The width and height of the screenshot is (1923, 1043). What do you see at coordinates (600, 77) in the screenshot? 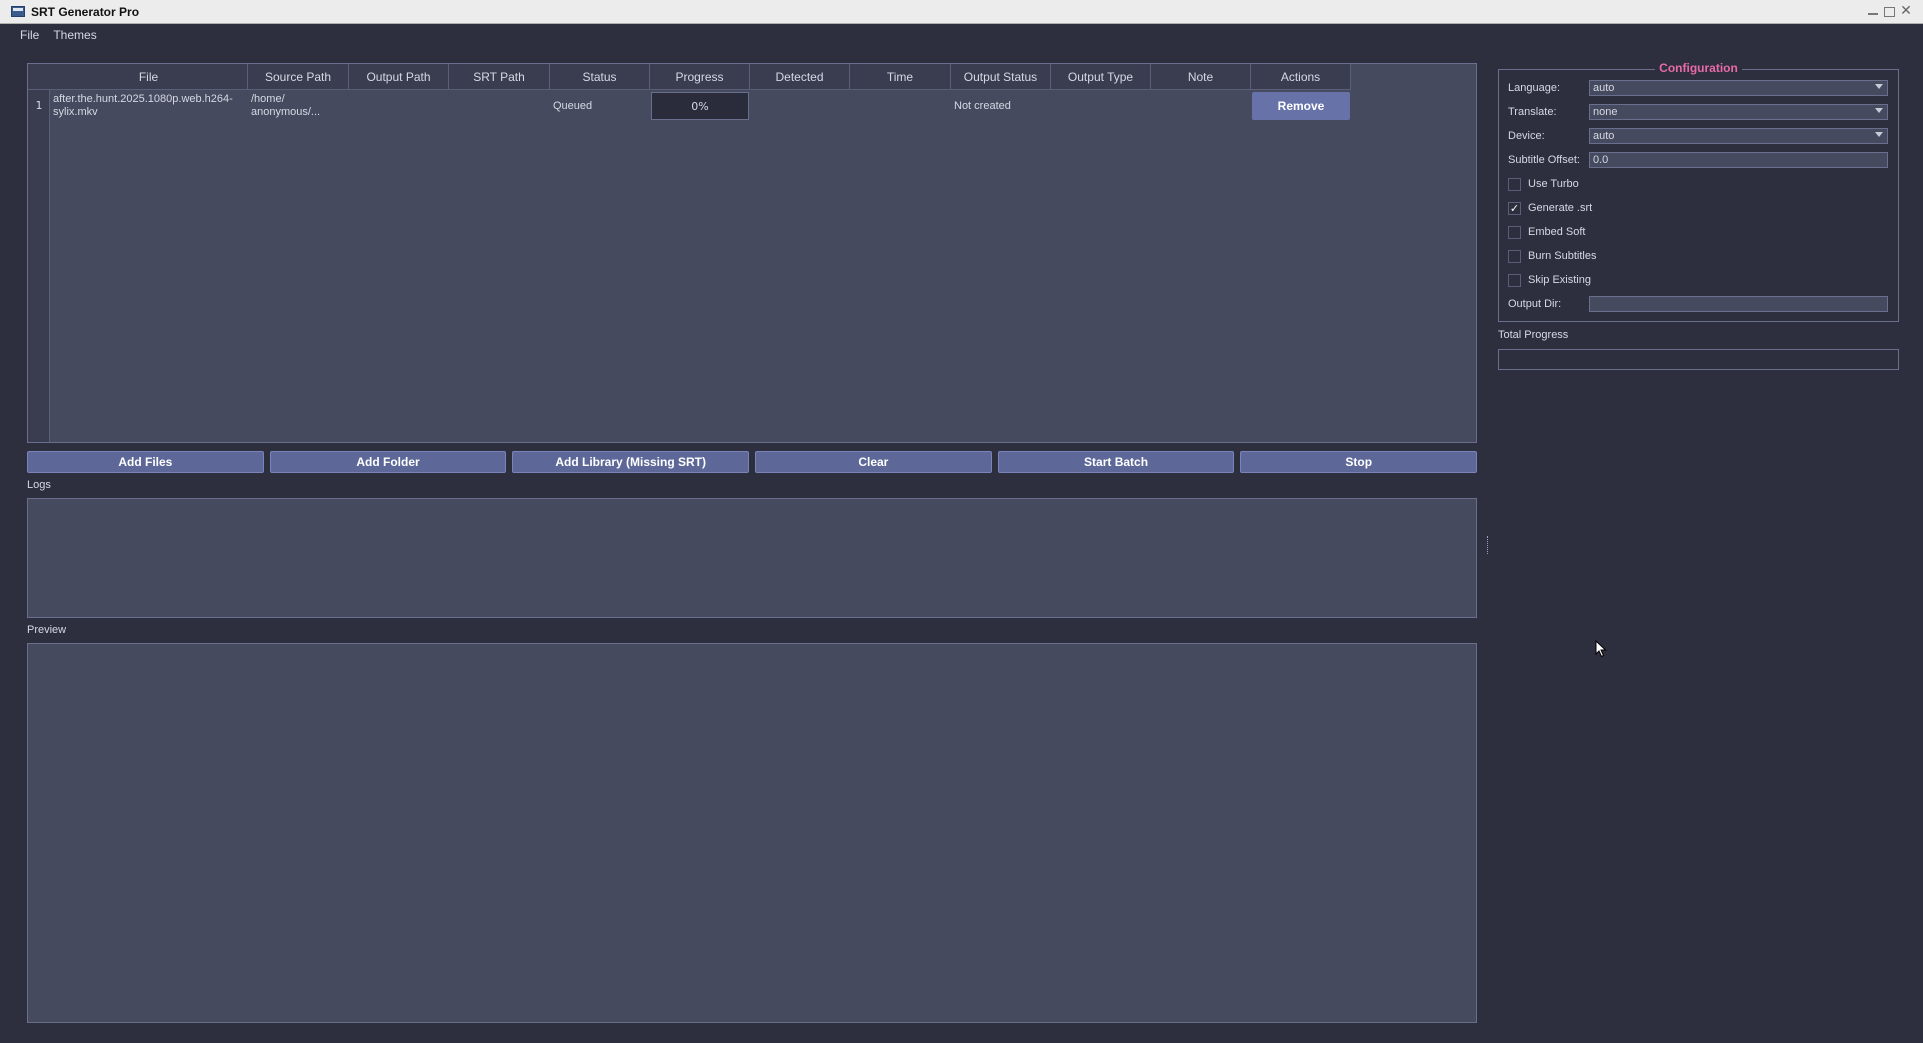
I see `column-header-status: Status` at bounding box center [600, 77].